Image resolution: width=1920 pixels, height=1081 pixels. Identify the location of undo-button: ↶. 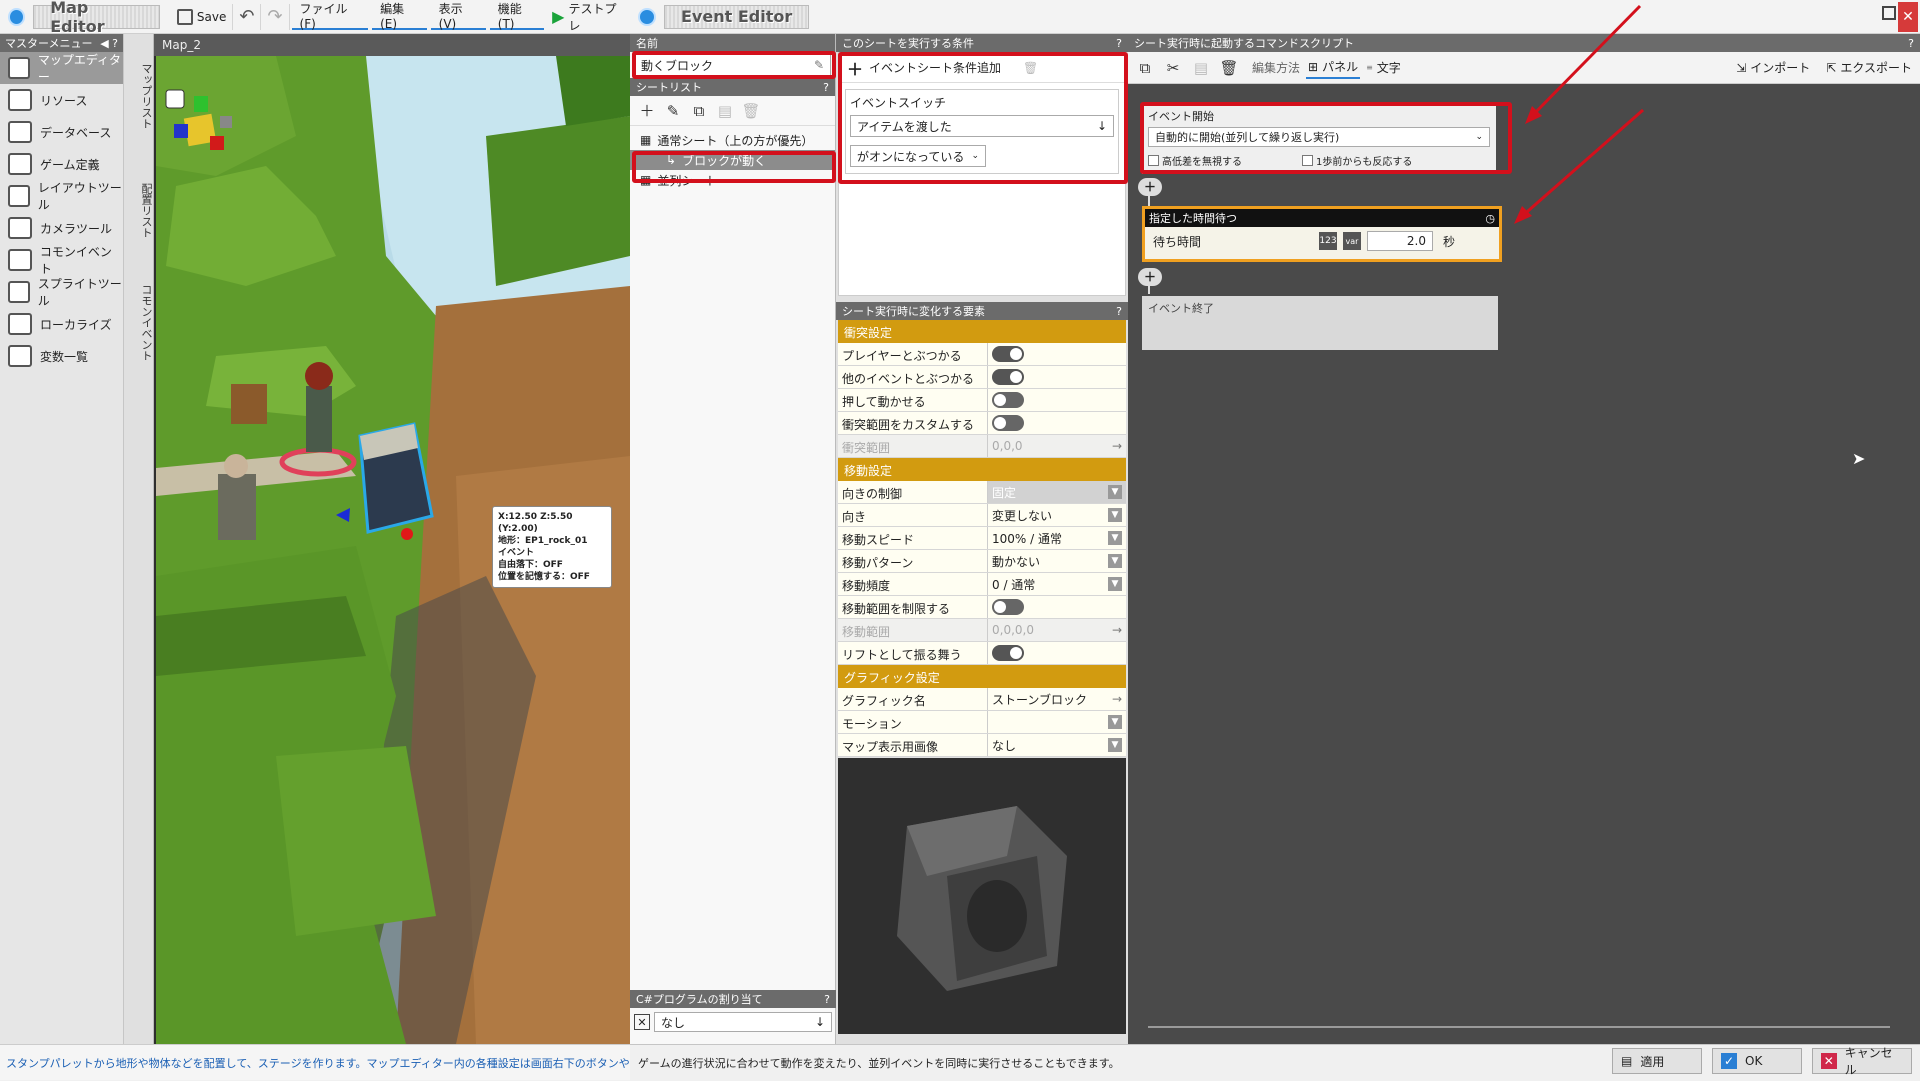
(247, 16).